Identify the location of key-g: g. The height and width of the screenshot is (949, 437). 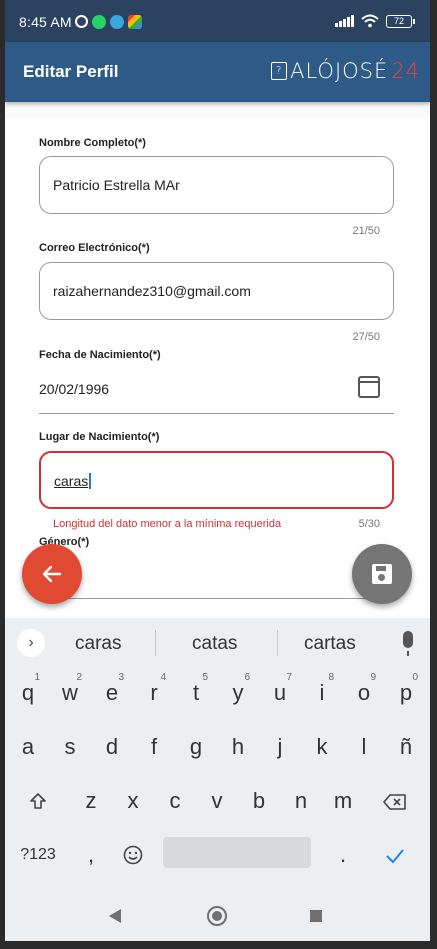
(196, 746).